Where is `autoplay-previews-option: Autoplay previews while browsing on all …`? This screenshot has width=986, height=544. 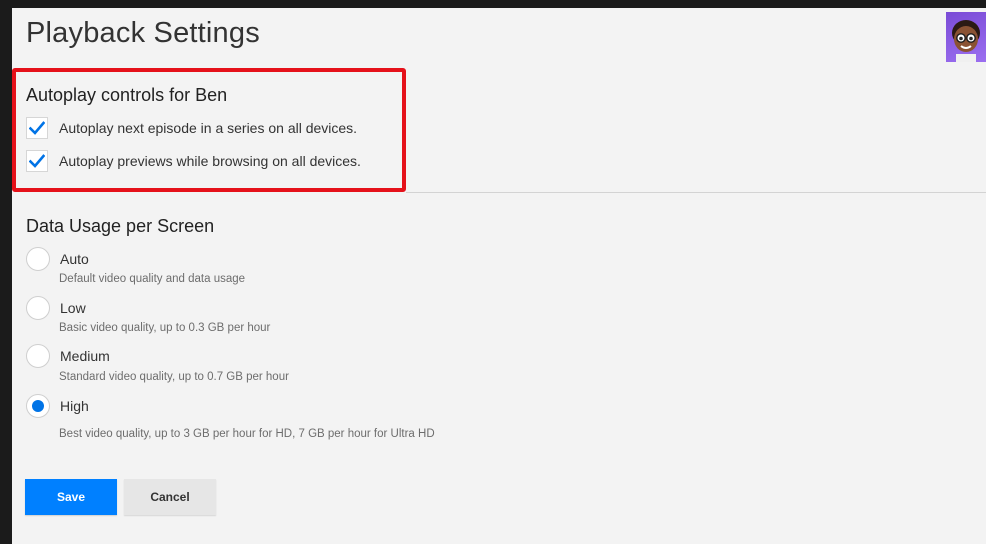 autoplay-previews-option: Autoplay previews while browsing on all … is located at coordinates (193, 161).